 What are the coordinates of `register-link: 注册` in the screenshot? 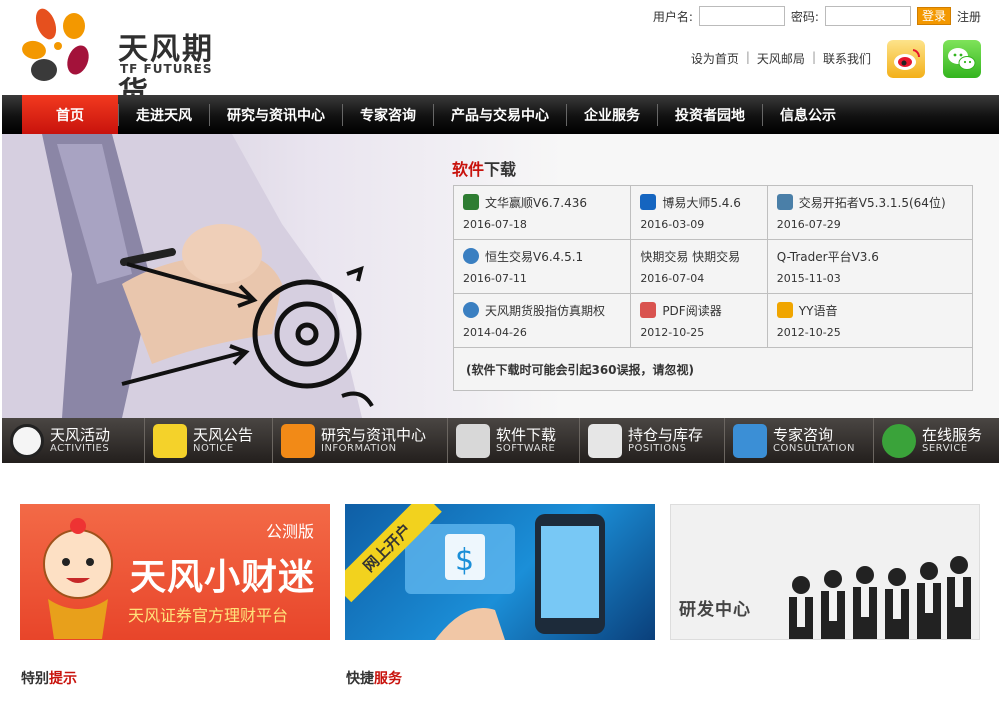 It's located at (969, 16).